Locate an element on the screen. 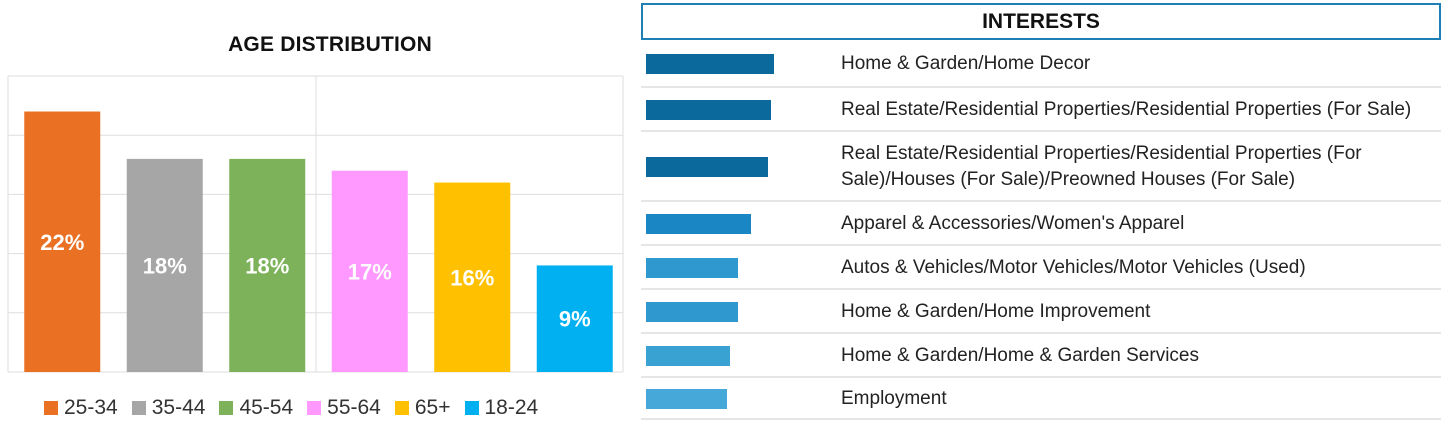 This screenshot has height=422, width=1446. interest-row: Home & Garden/Home Improvement is located at coordinates (1041, 312).